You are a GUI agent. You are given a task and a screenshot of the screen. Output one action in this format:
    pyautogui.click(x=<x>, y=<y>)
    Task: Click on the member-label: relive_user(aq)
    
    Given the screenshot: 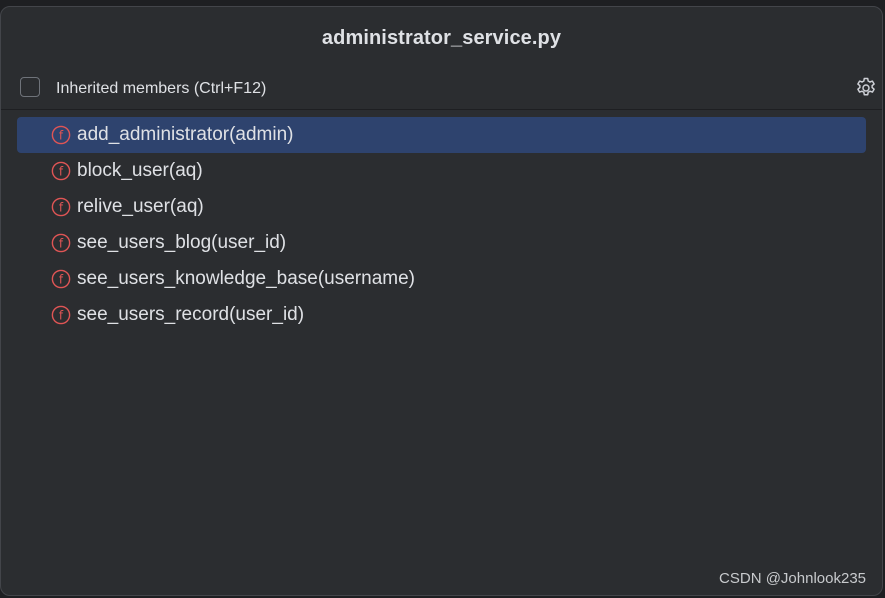 What is the action you would take?
    pyautogui.click(x=140, y=206)
    